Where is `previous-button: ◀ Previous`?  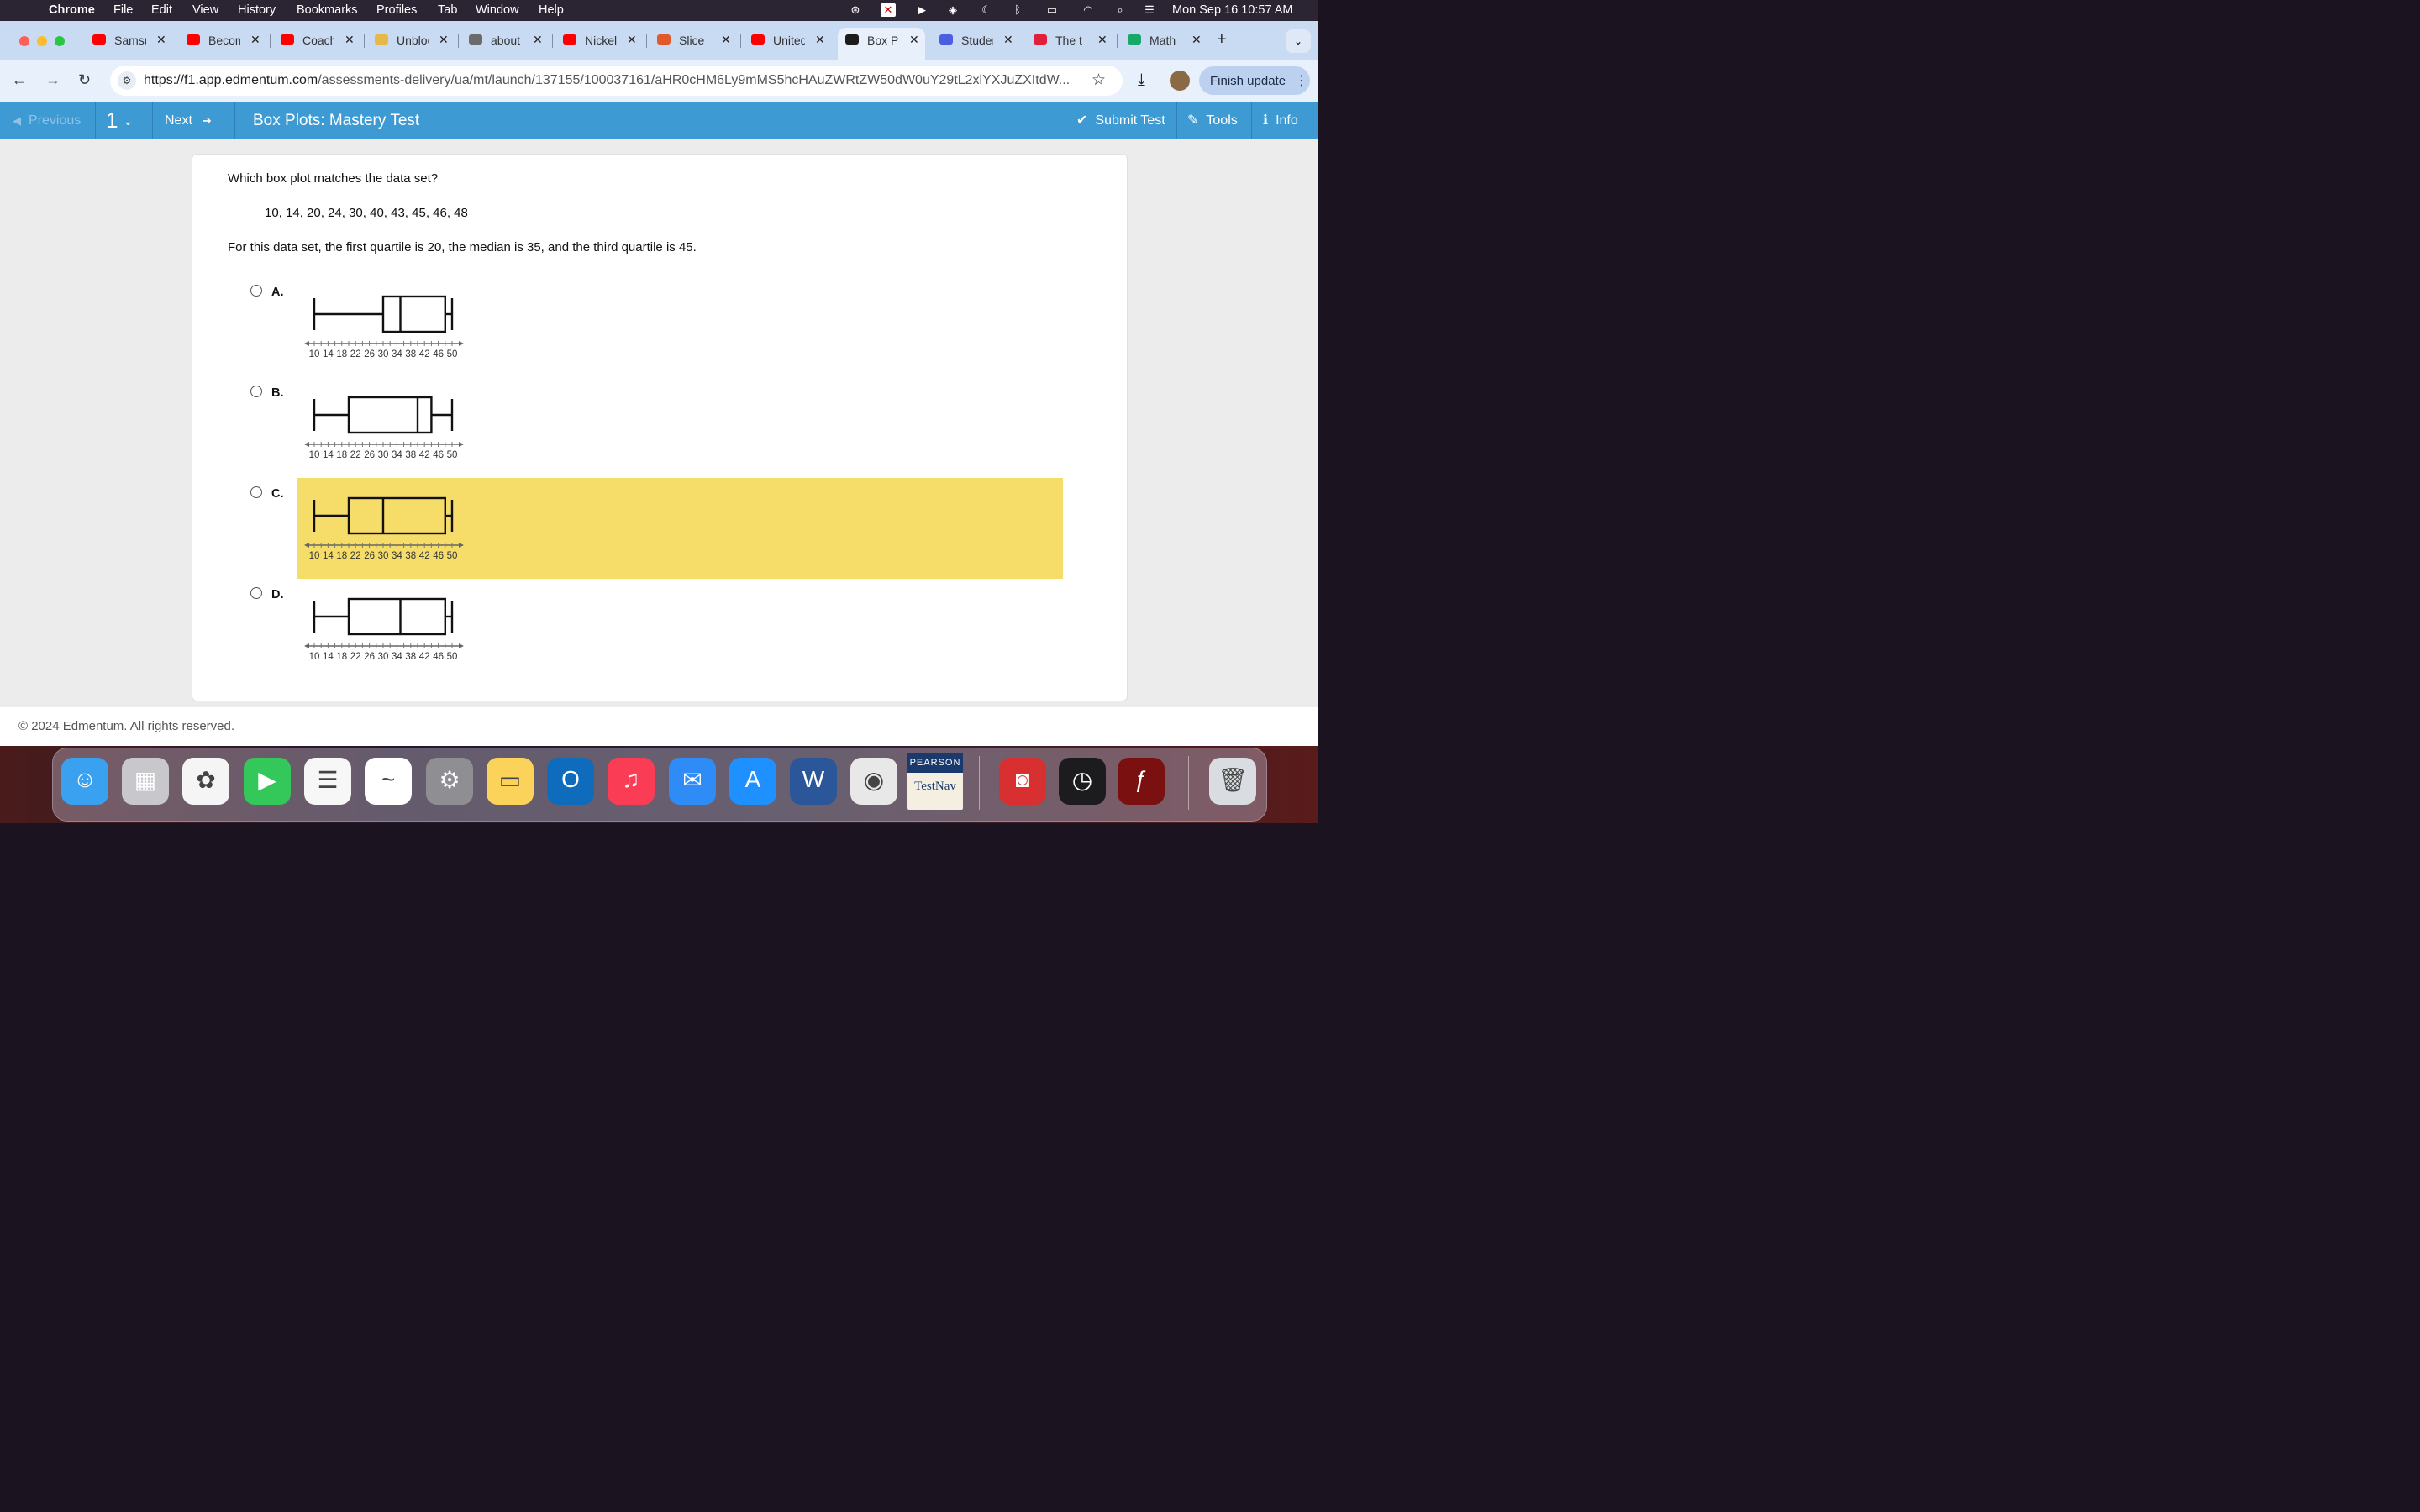 previous-button: ◀ Previous is located at coordinates (47, 120).